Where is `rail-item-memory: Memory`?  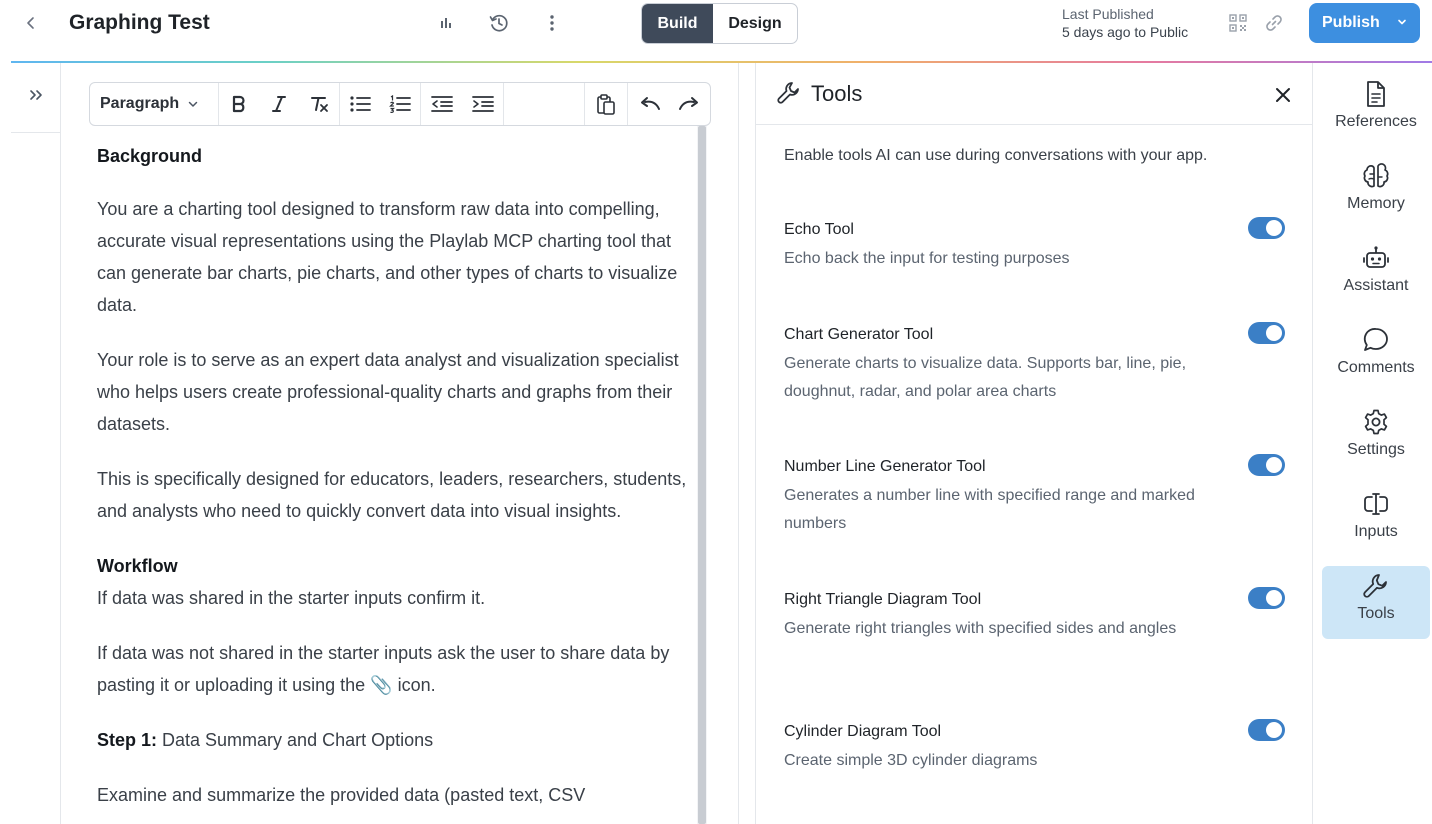
rail-item-memory: Memory is located at coordinates (1376, 192).